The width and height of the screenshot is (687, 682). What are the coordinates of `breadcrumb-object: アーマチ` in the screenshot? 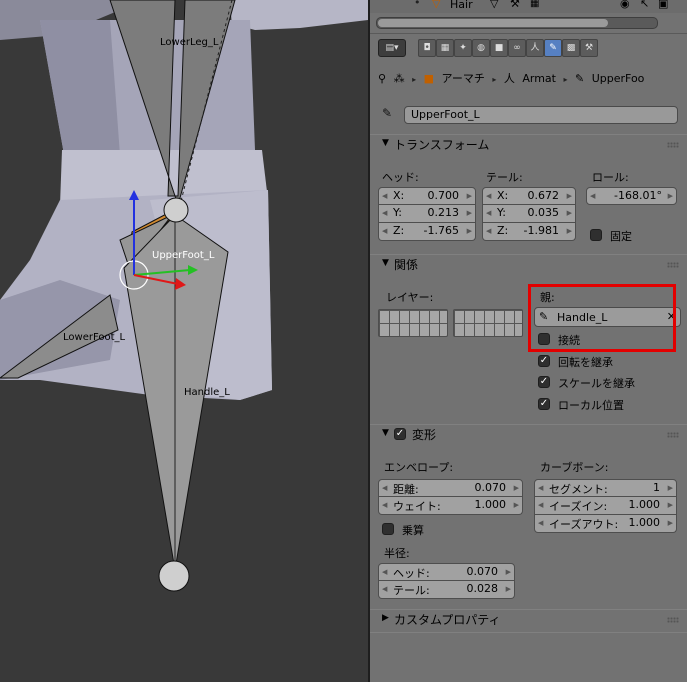 It's located at (462, 78).